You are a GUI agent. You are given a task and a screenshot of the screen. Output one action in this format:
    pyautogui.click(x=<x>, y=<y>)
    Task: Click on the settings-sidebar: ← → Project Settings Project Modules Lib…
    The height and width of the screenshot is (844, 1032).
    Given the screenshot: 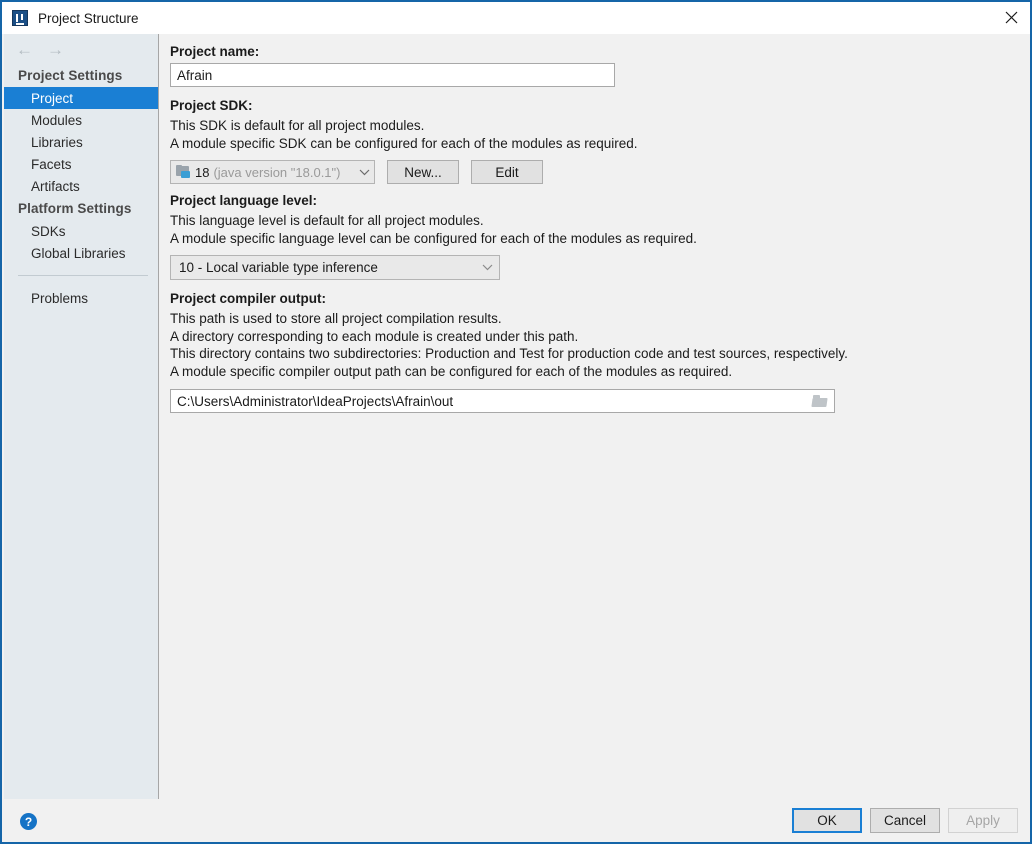 What is the action you would take?
    pyautogui.click(x=81, y=416)
    